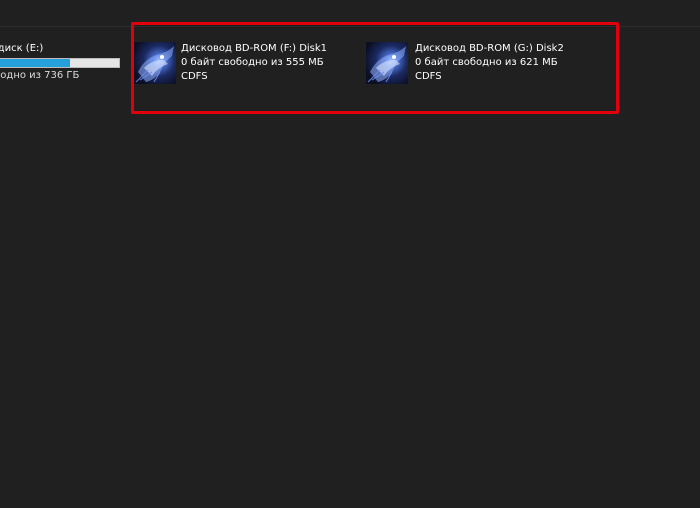  I want to click on drive-e-usage-bar, so click(60, 63).